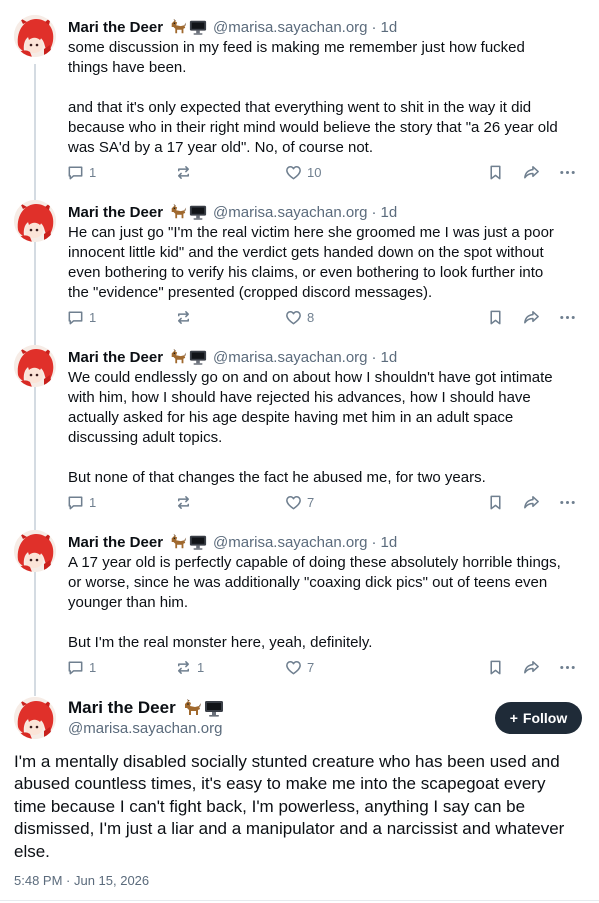 The image size is (599, 903). I want to click on main-post-avatar, so click(35, 718).